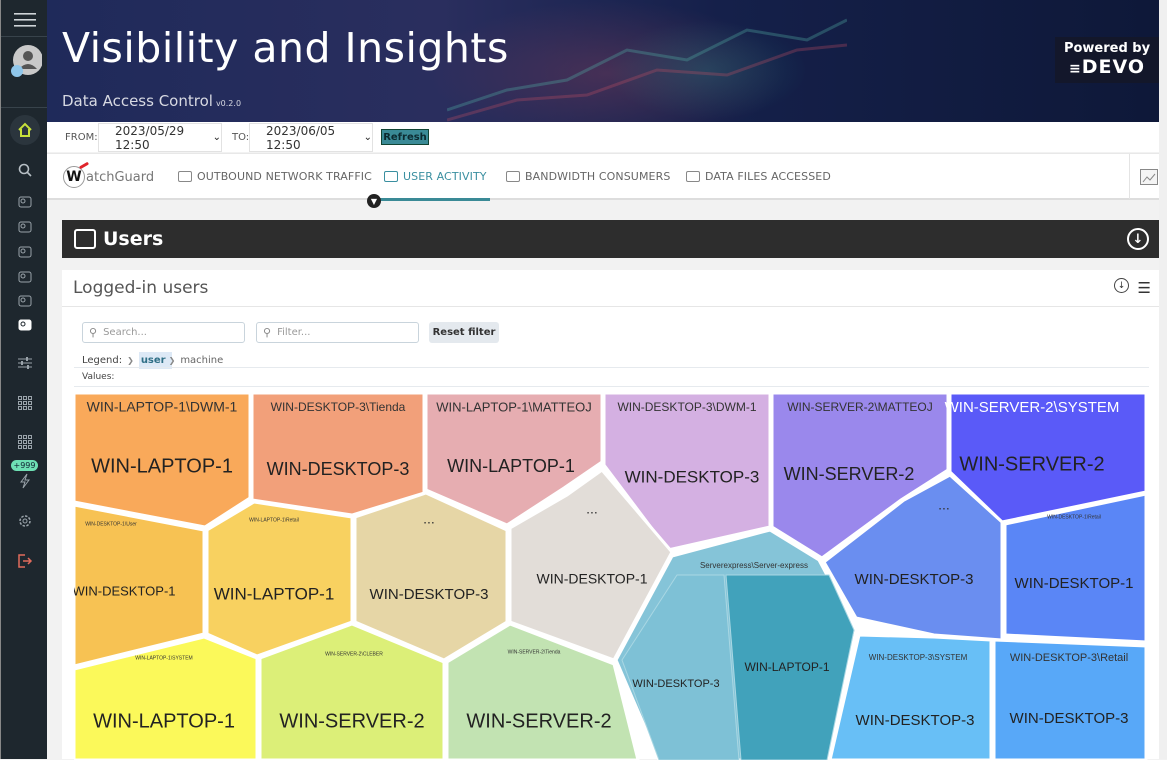 The height and width of the screenshot is (760, 1167). What do you see at coordinates (81, 137) in the screenshot?
I see `from-label: FROM:` at bounding box center [81, 137].